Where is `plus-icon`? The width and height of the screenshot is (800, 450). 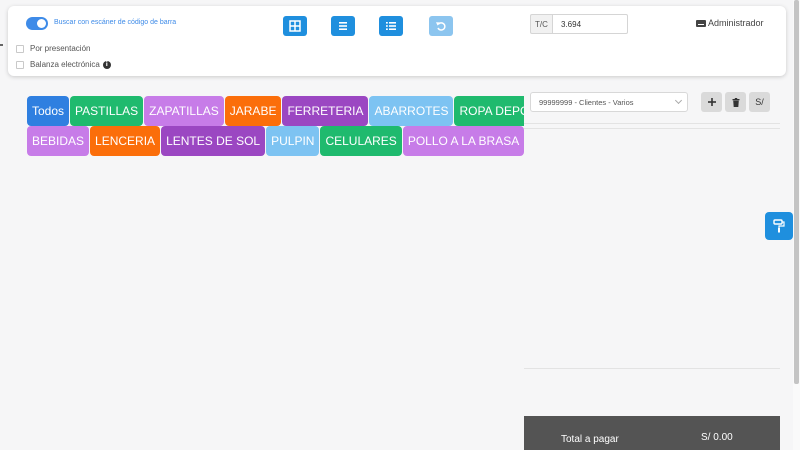 plus-icon is located at coordinates (711, 102).